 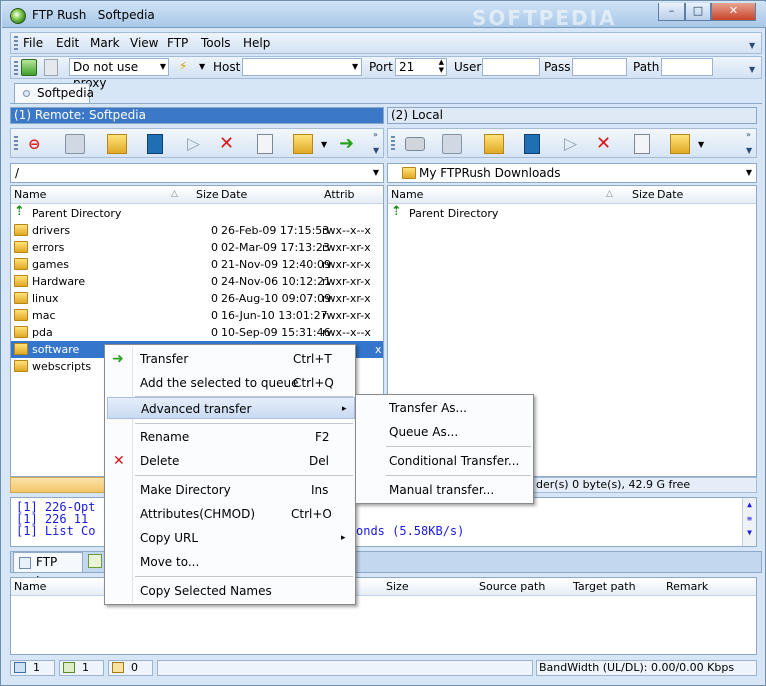 What do you see at coordinates (671, 12) in the screenshot?
I see `minimize-button: –` at bounding box center [671, 12].